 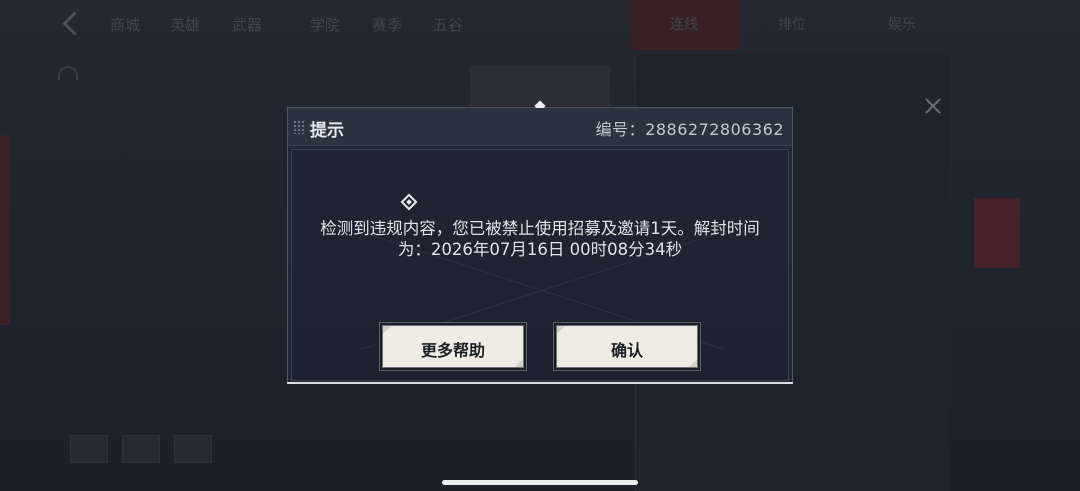 I want to click on network-icon, so click(x=68, y=73).